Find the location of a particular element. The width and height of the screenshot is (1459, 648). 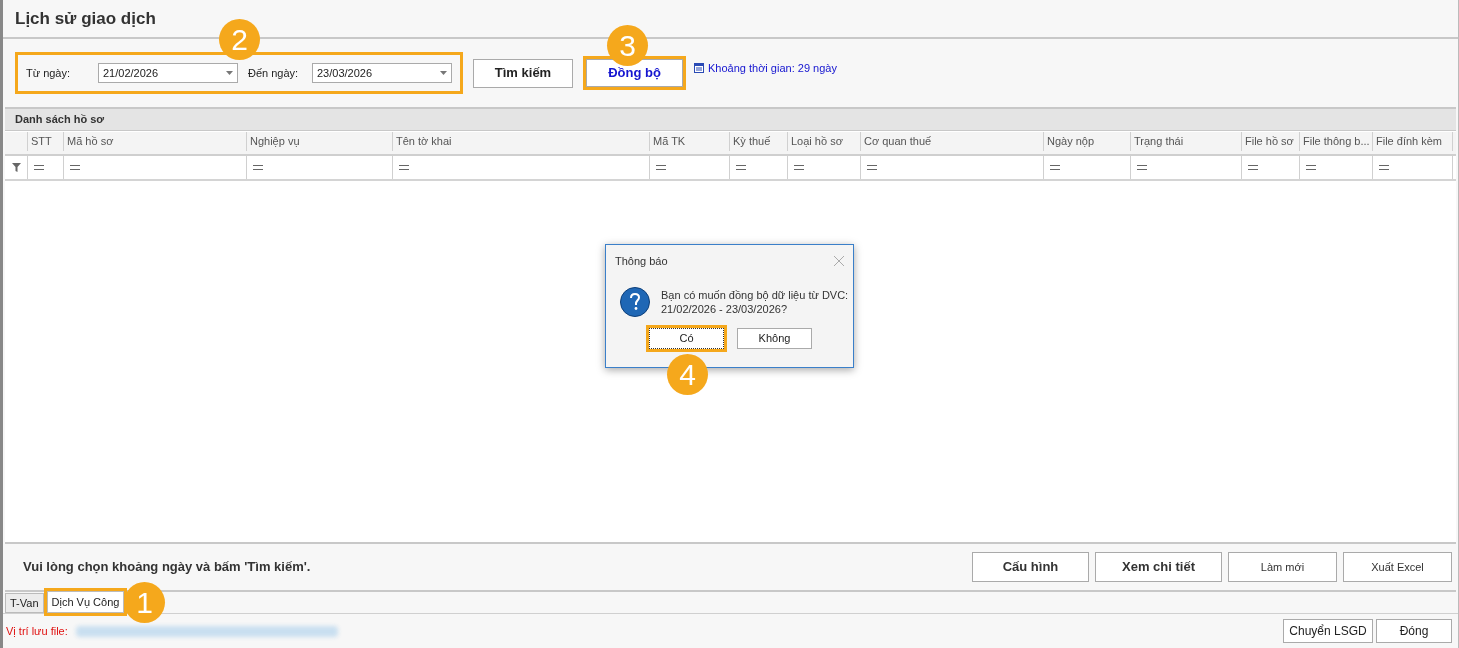

column-header: Nghiệp vụ is located at coordinates (320, 142).